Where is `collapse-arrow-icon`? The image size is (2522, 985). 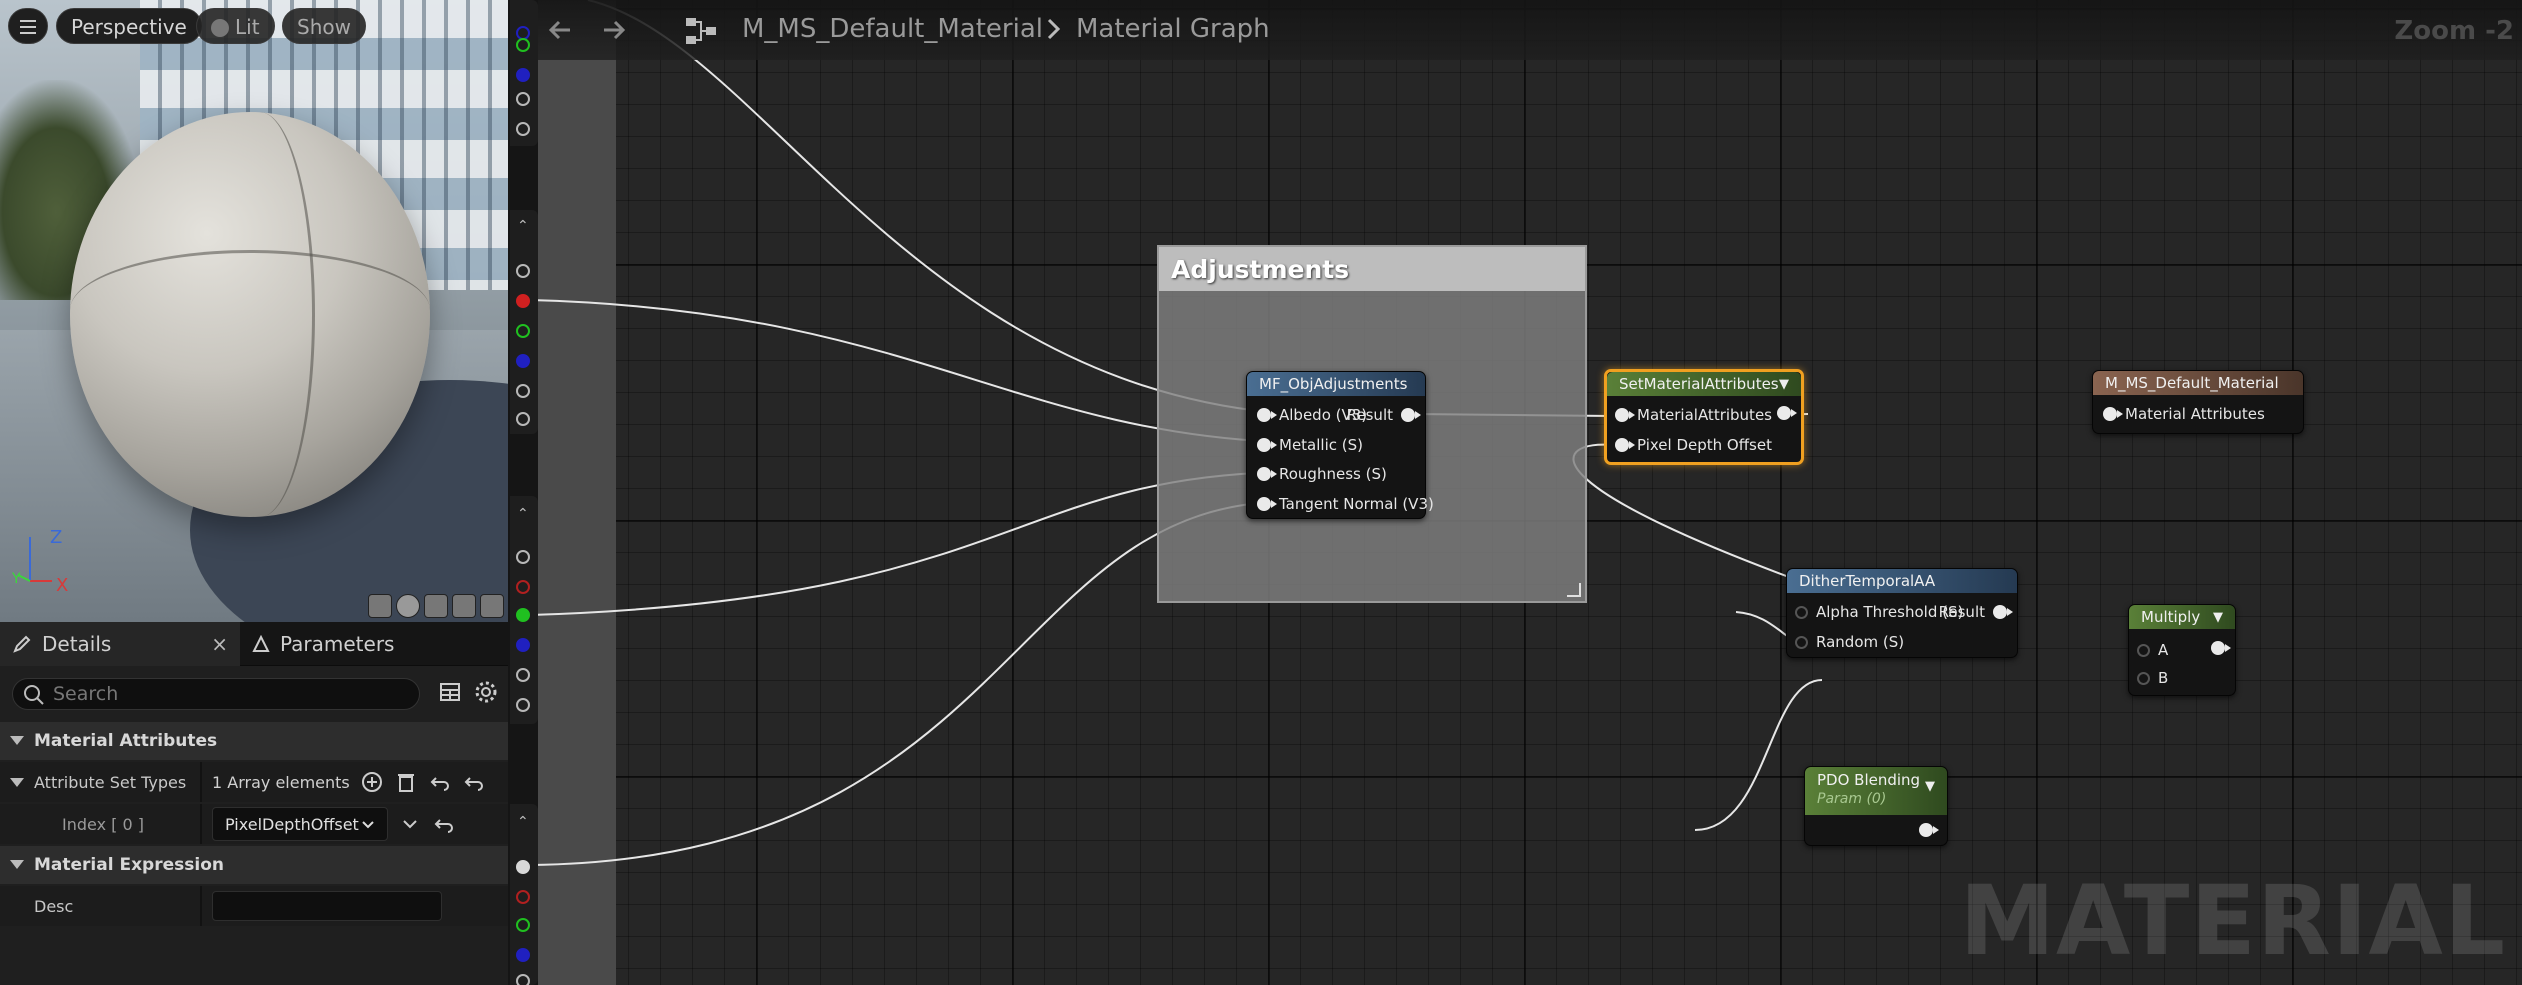 collapse-arrow-icon is located at coordinates (17, 782).